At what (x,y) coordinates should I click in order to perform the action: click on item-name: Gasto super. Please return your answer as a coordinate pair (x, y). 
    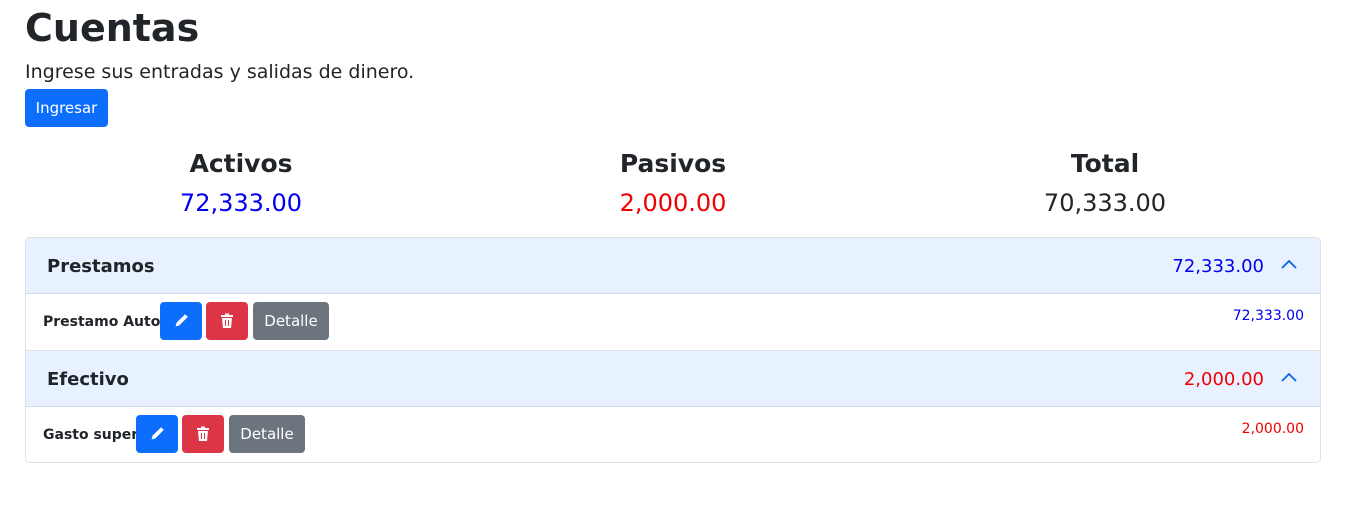
    Looking at the image, I should click on (91, 435).